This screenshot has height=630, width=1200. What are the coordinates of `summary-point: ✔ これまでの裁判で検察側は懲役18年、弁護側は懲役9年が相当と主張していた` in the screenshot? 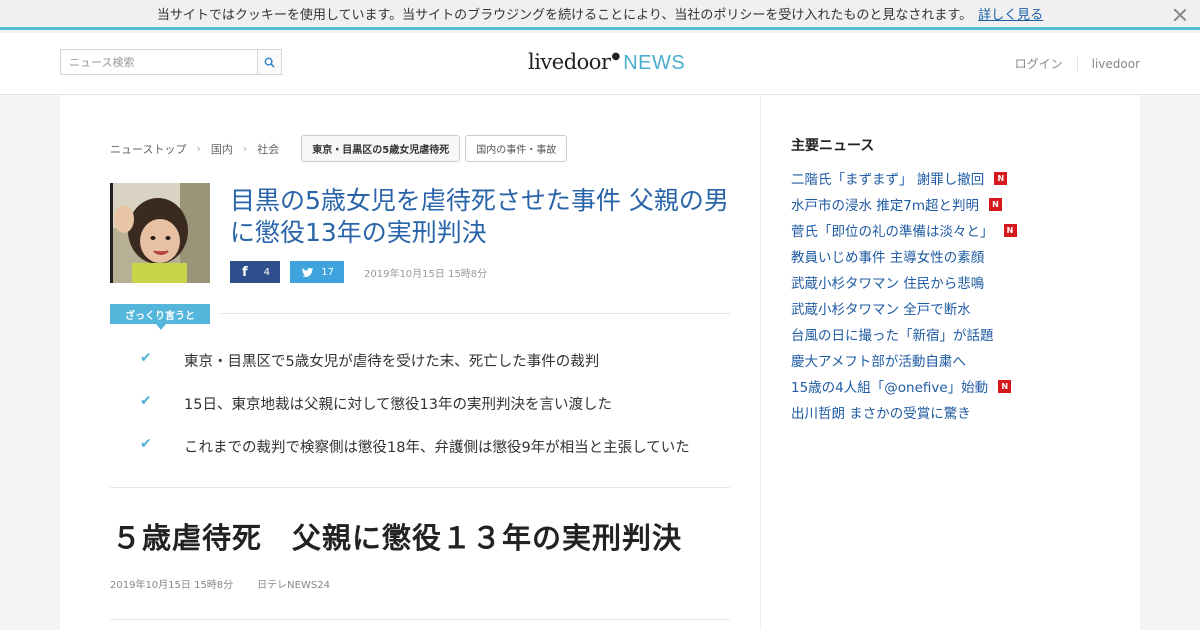 It's located at (415, 457).